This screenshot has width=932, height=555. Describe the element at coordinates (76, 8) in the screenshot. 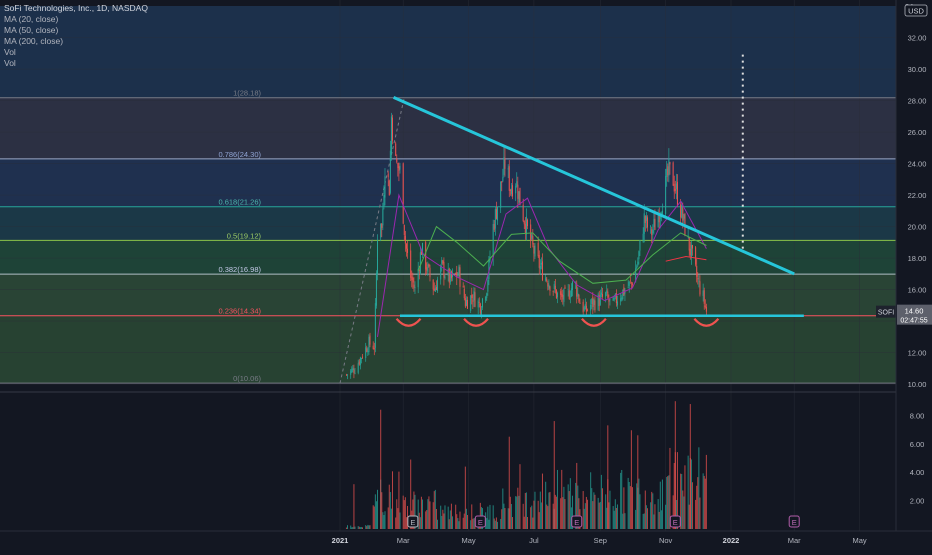

I see `chart-title: SoFi Technologies, Inc., 1D, NASDAQ` at that location.